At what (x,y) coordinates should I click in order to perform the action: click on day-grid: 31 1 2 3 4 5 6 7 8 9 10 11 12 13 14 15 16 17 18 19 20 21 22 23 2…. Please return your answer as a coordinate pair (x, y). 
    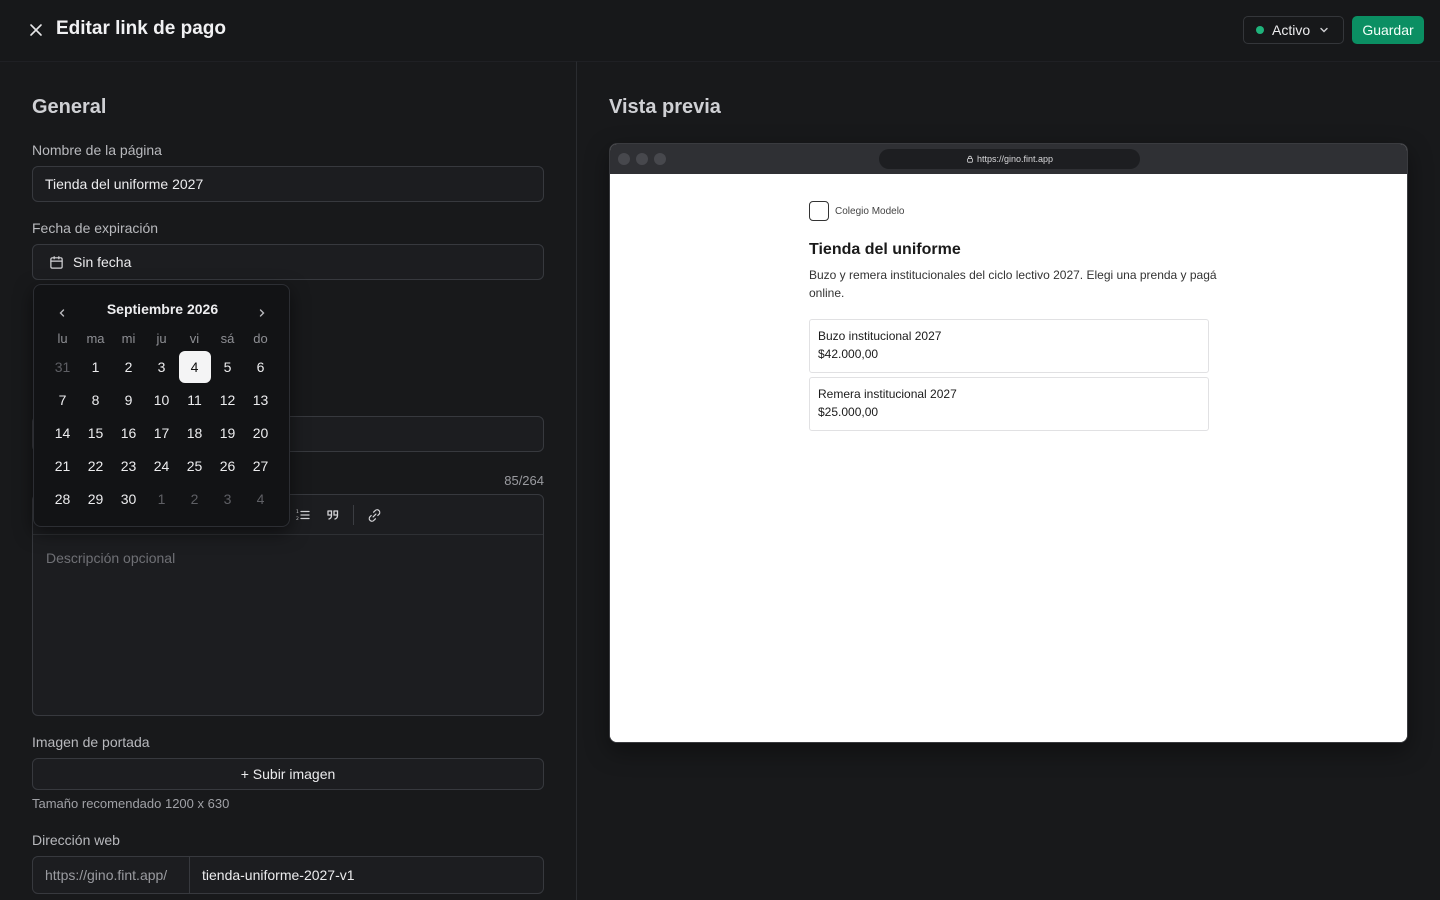
    Looking at the image, I should click on (161, 432).